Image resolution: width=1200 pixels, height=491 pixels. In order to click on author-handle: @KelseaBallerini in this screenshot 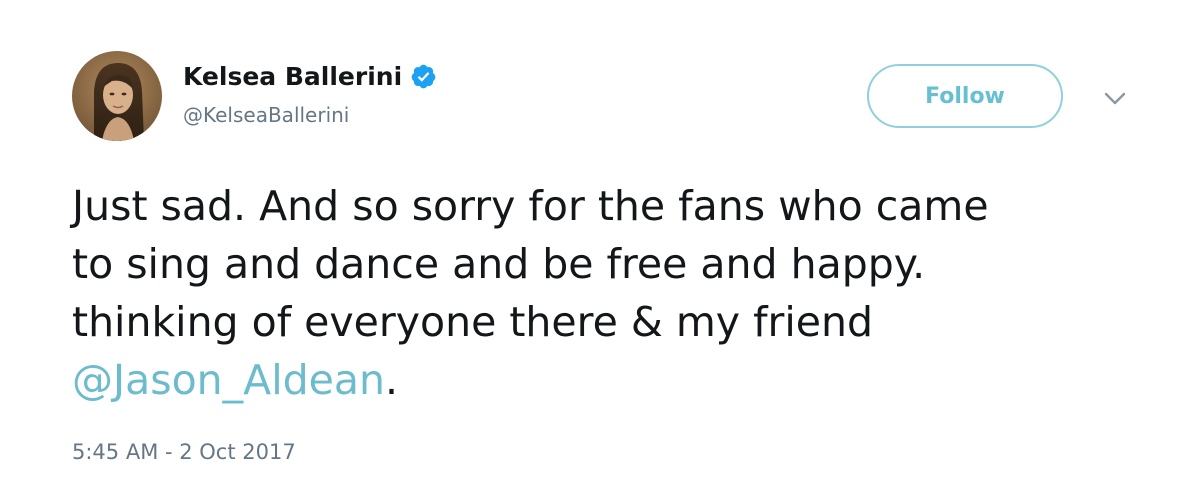, I will do `click(266, 115)`.